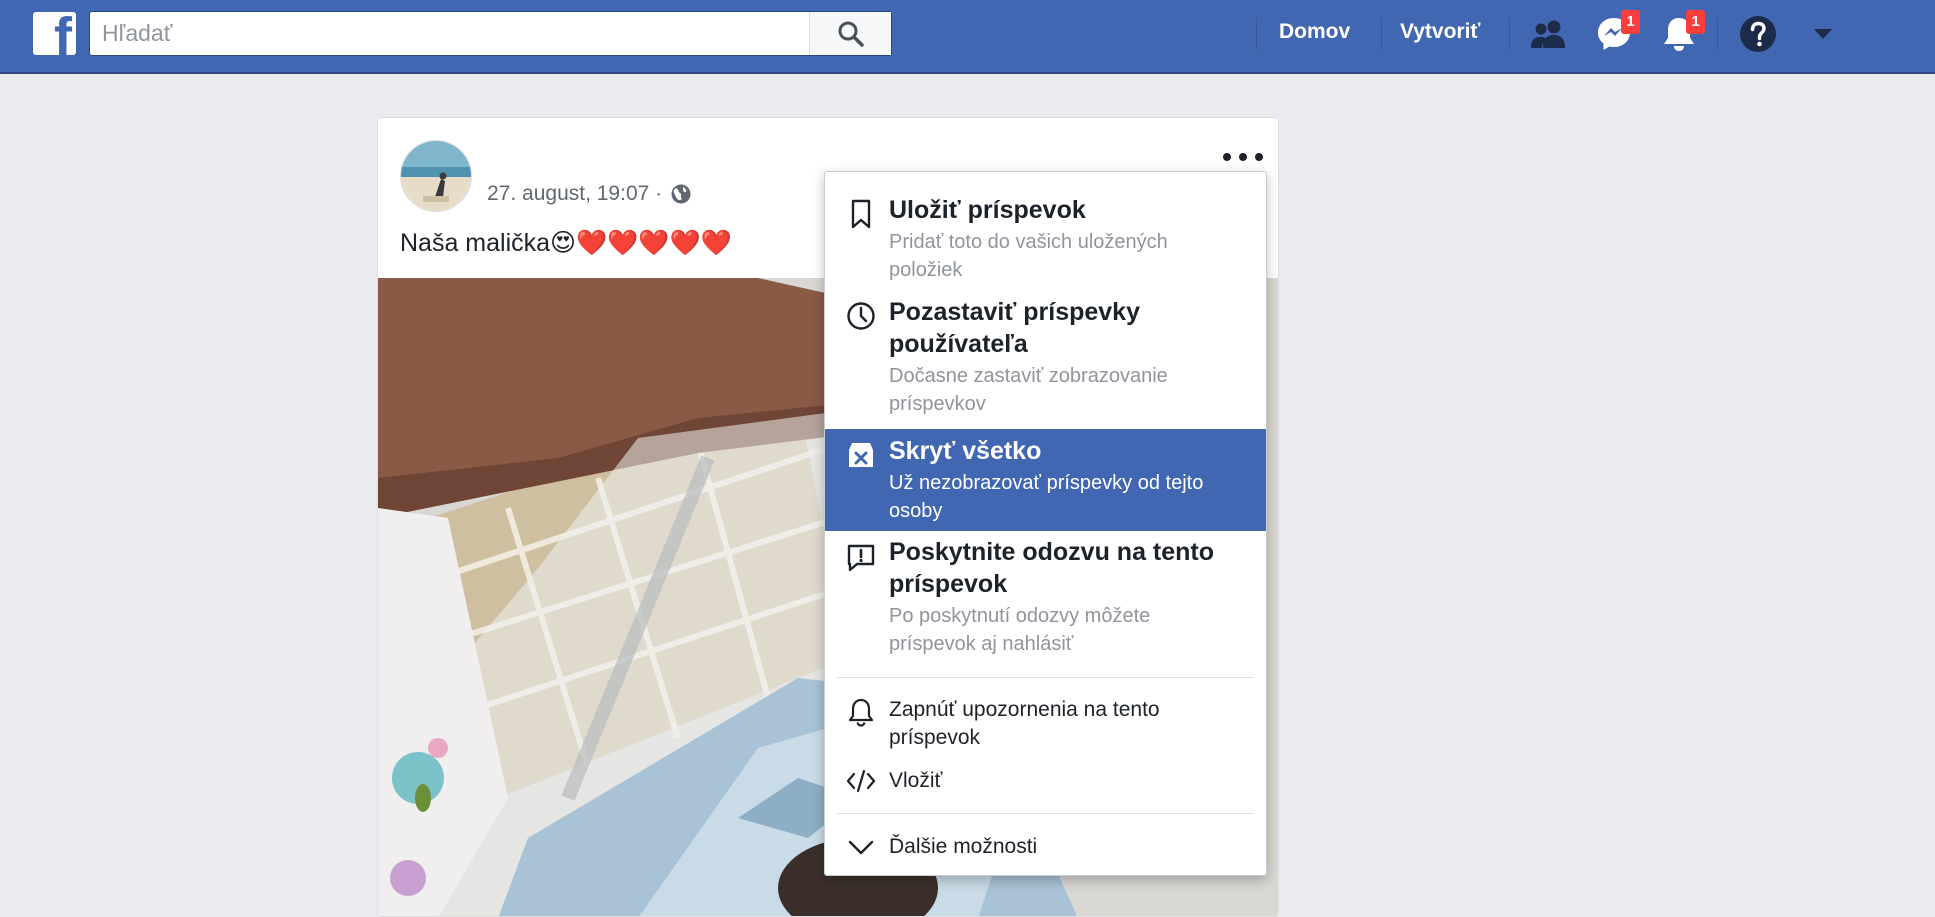 This screenshot has height=917, width=1935. Describe the element at coordinates (967, 37) in the screenshot. I see `top-bar: f Domov Vytvoriť 1` at that location.